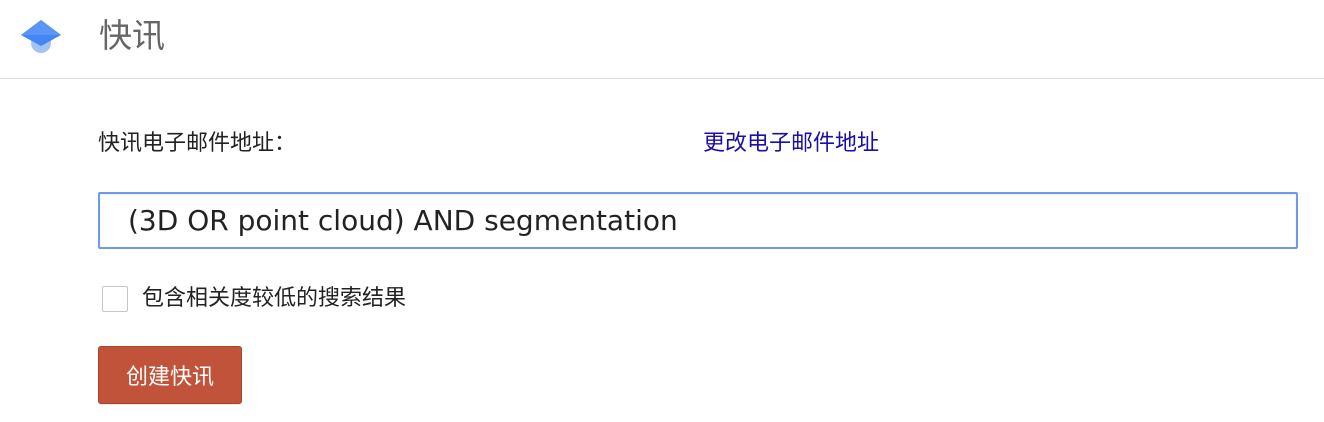  I want to click on scholar-cap-icon, so click(41, 36).